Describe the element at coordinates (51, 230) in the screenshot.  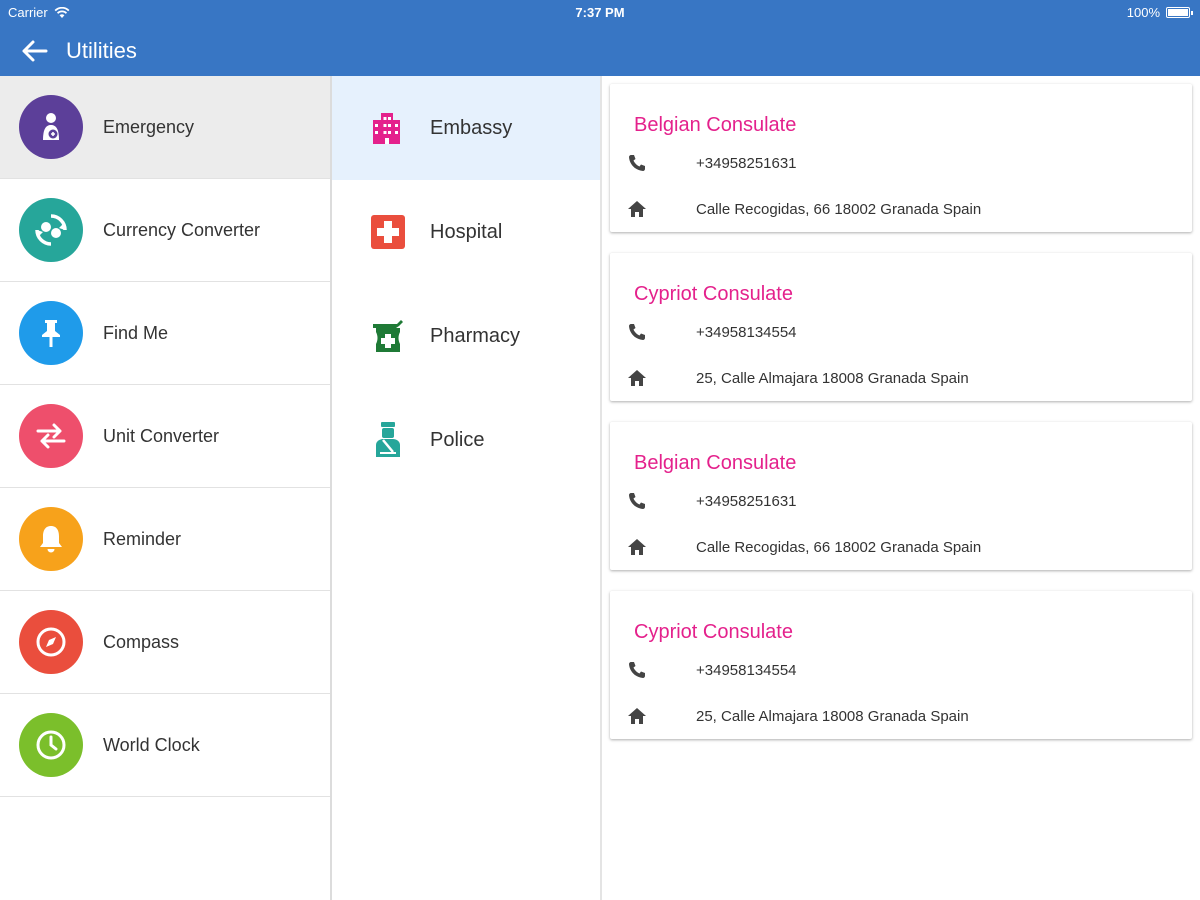
I see `currency-icon` at that location.